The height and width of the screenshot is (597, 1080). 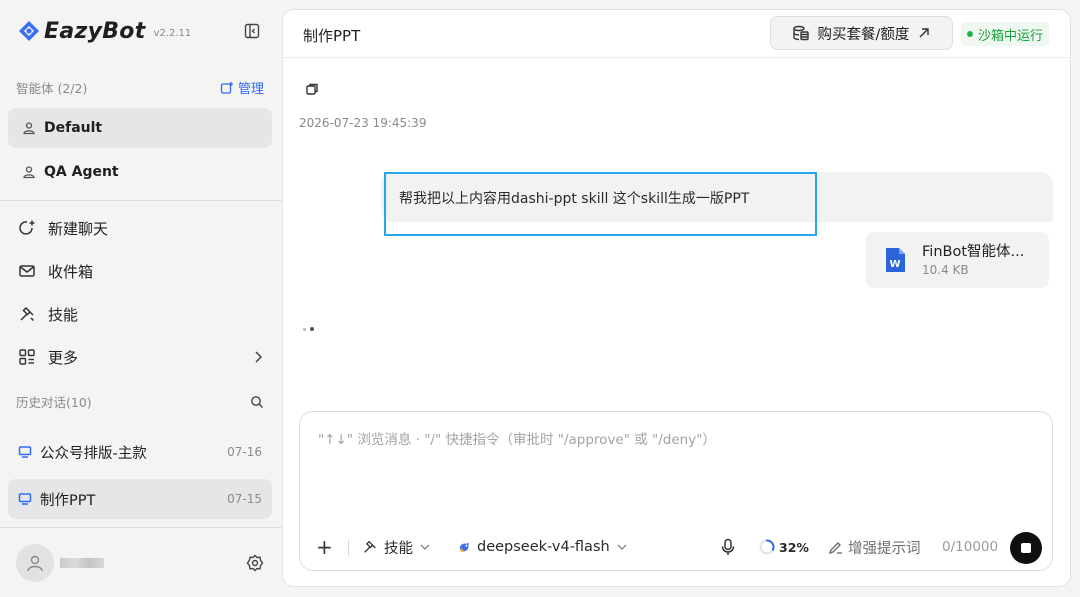 I want to click on app-name: EazyBot, so click(x=95, y=31).